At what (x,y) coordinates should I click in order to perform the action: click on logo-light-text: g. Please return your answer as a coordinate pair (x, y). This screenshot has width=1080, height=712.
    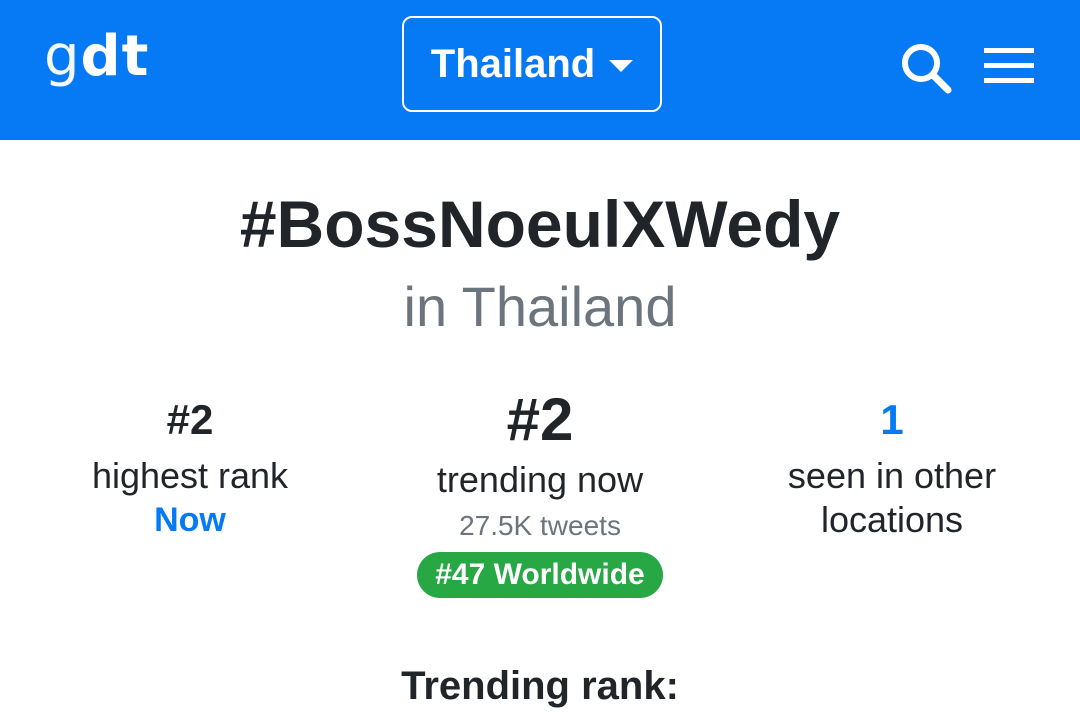
    Looking at the image, I should click on (62, 56).